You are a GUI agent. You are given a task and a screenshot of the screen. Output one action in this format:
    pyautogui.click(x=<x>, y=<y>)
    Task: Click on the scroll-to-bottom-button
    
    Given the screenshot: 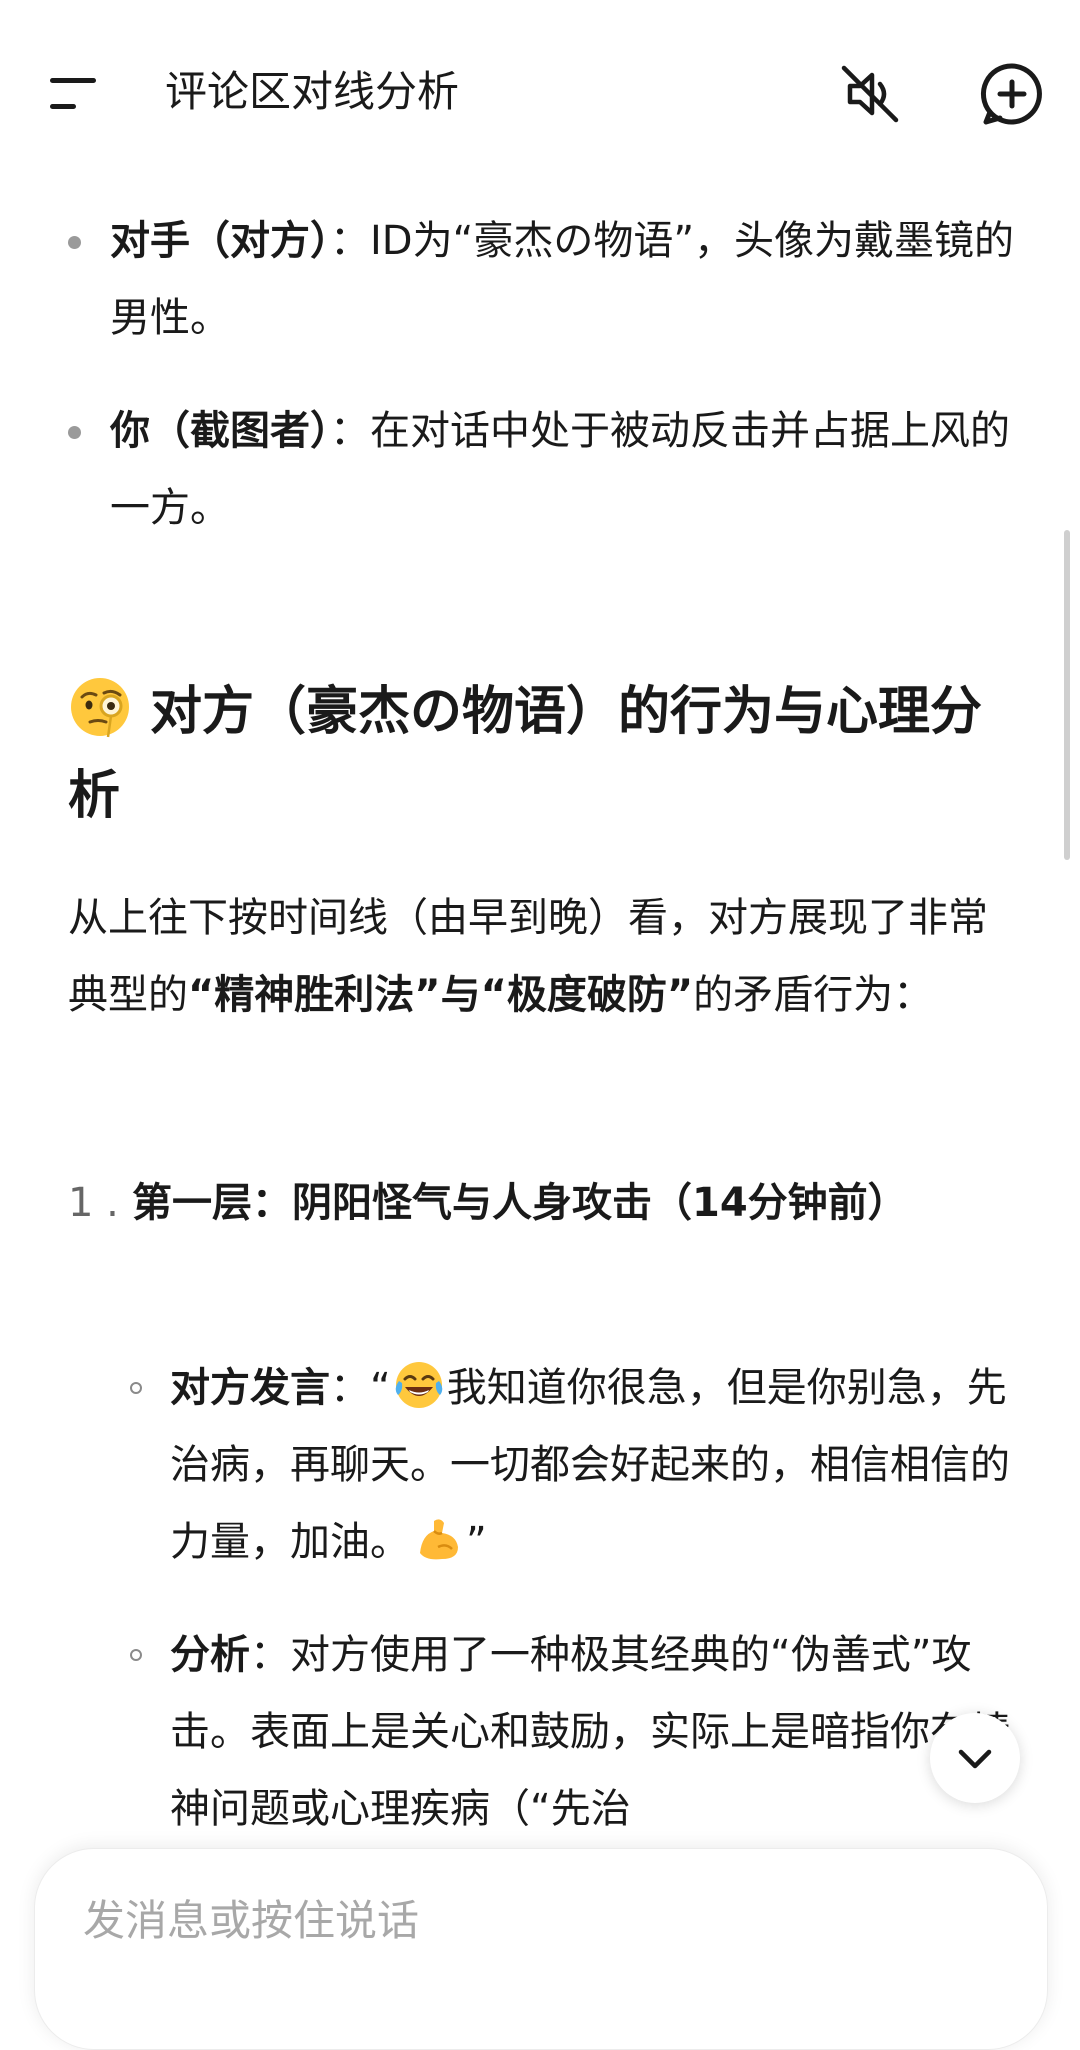 What is the action you would take?
    pyautogui.click(x=975, y=1758)
    